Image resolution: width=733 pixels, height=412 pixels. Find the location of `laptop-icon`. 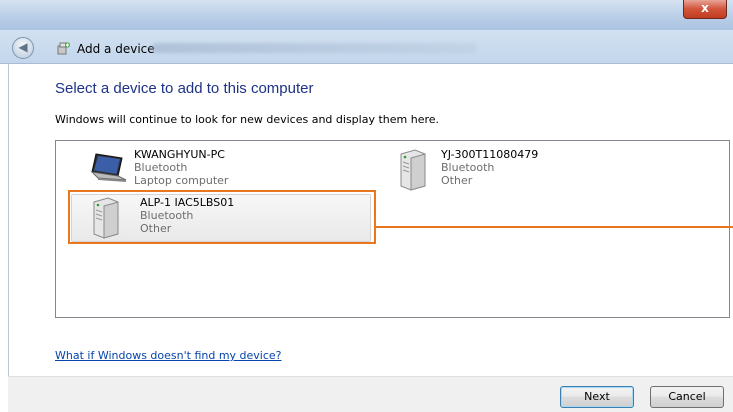

laptop-icon is located at coordinates (108, 167).